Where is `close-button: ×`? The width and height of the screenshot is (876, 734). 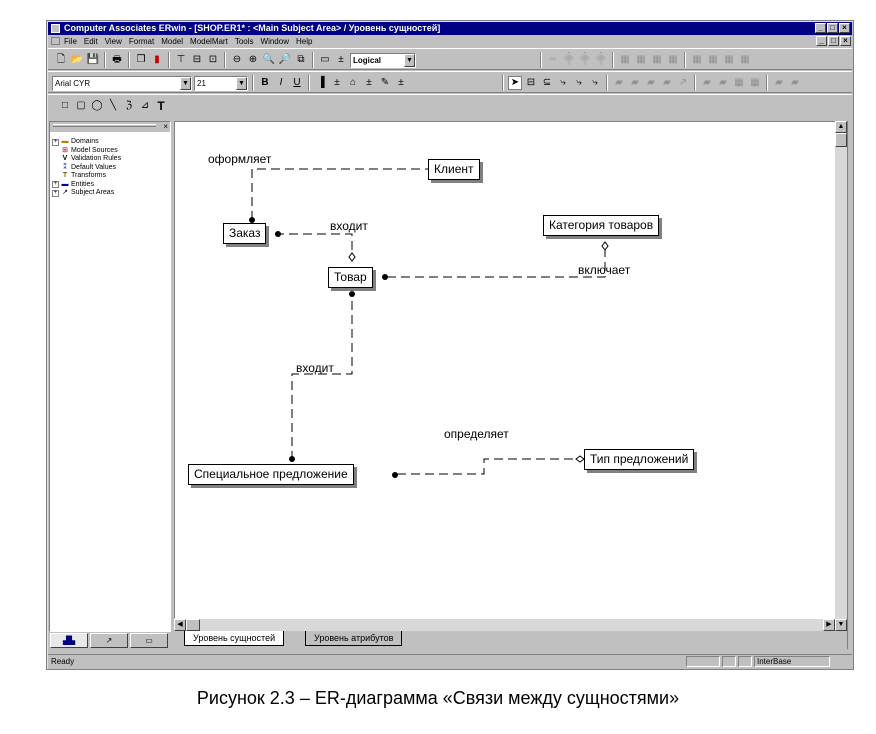
close-button: × is located at coordinates (844, 28).